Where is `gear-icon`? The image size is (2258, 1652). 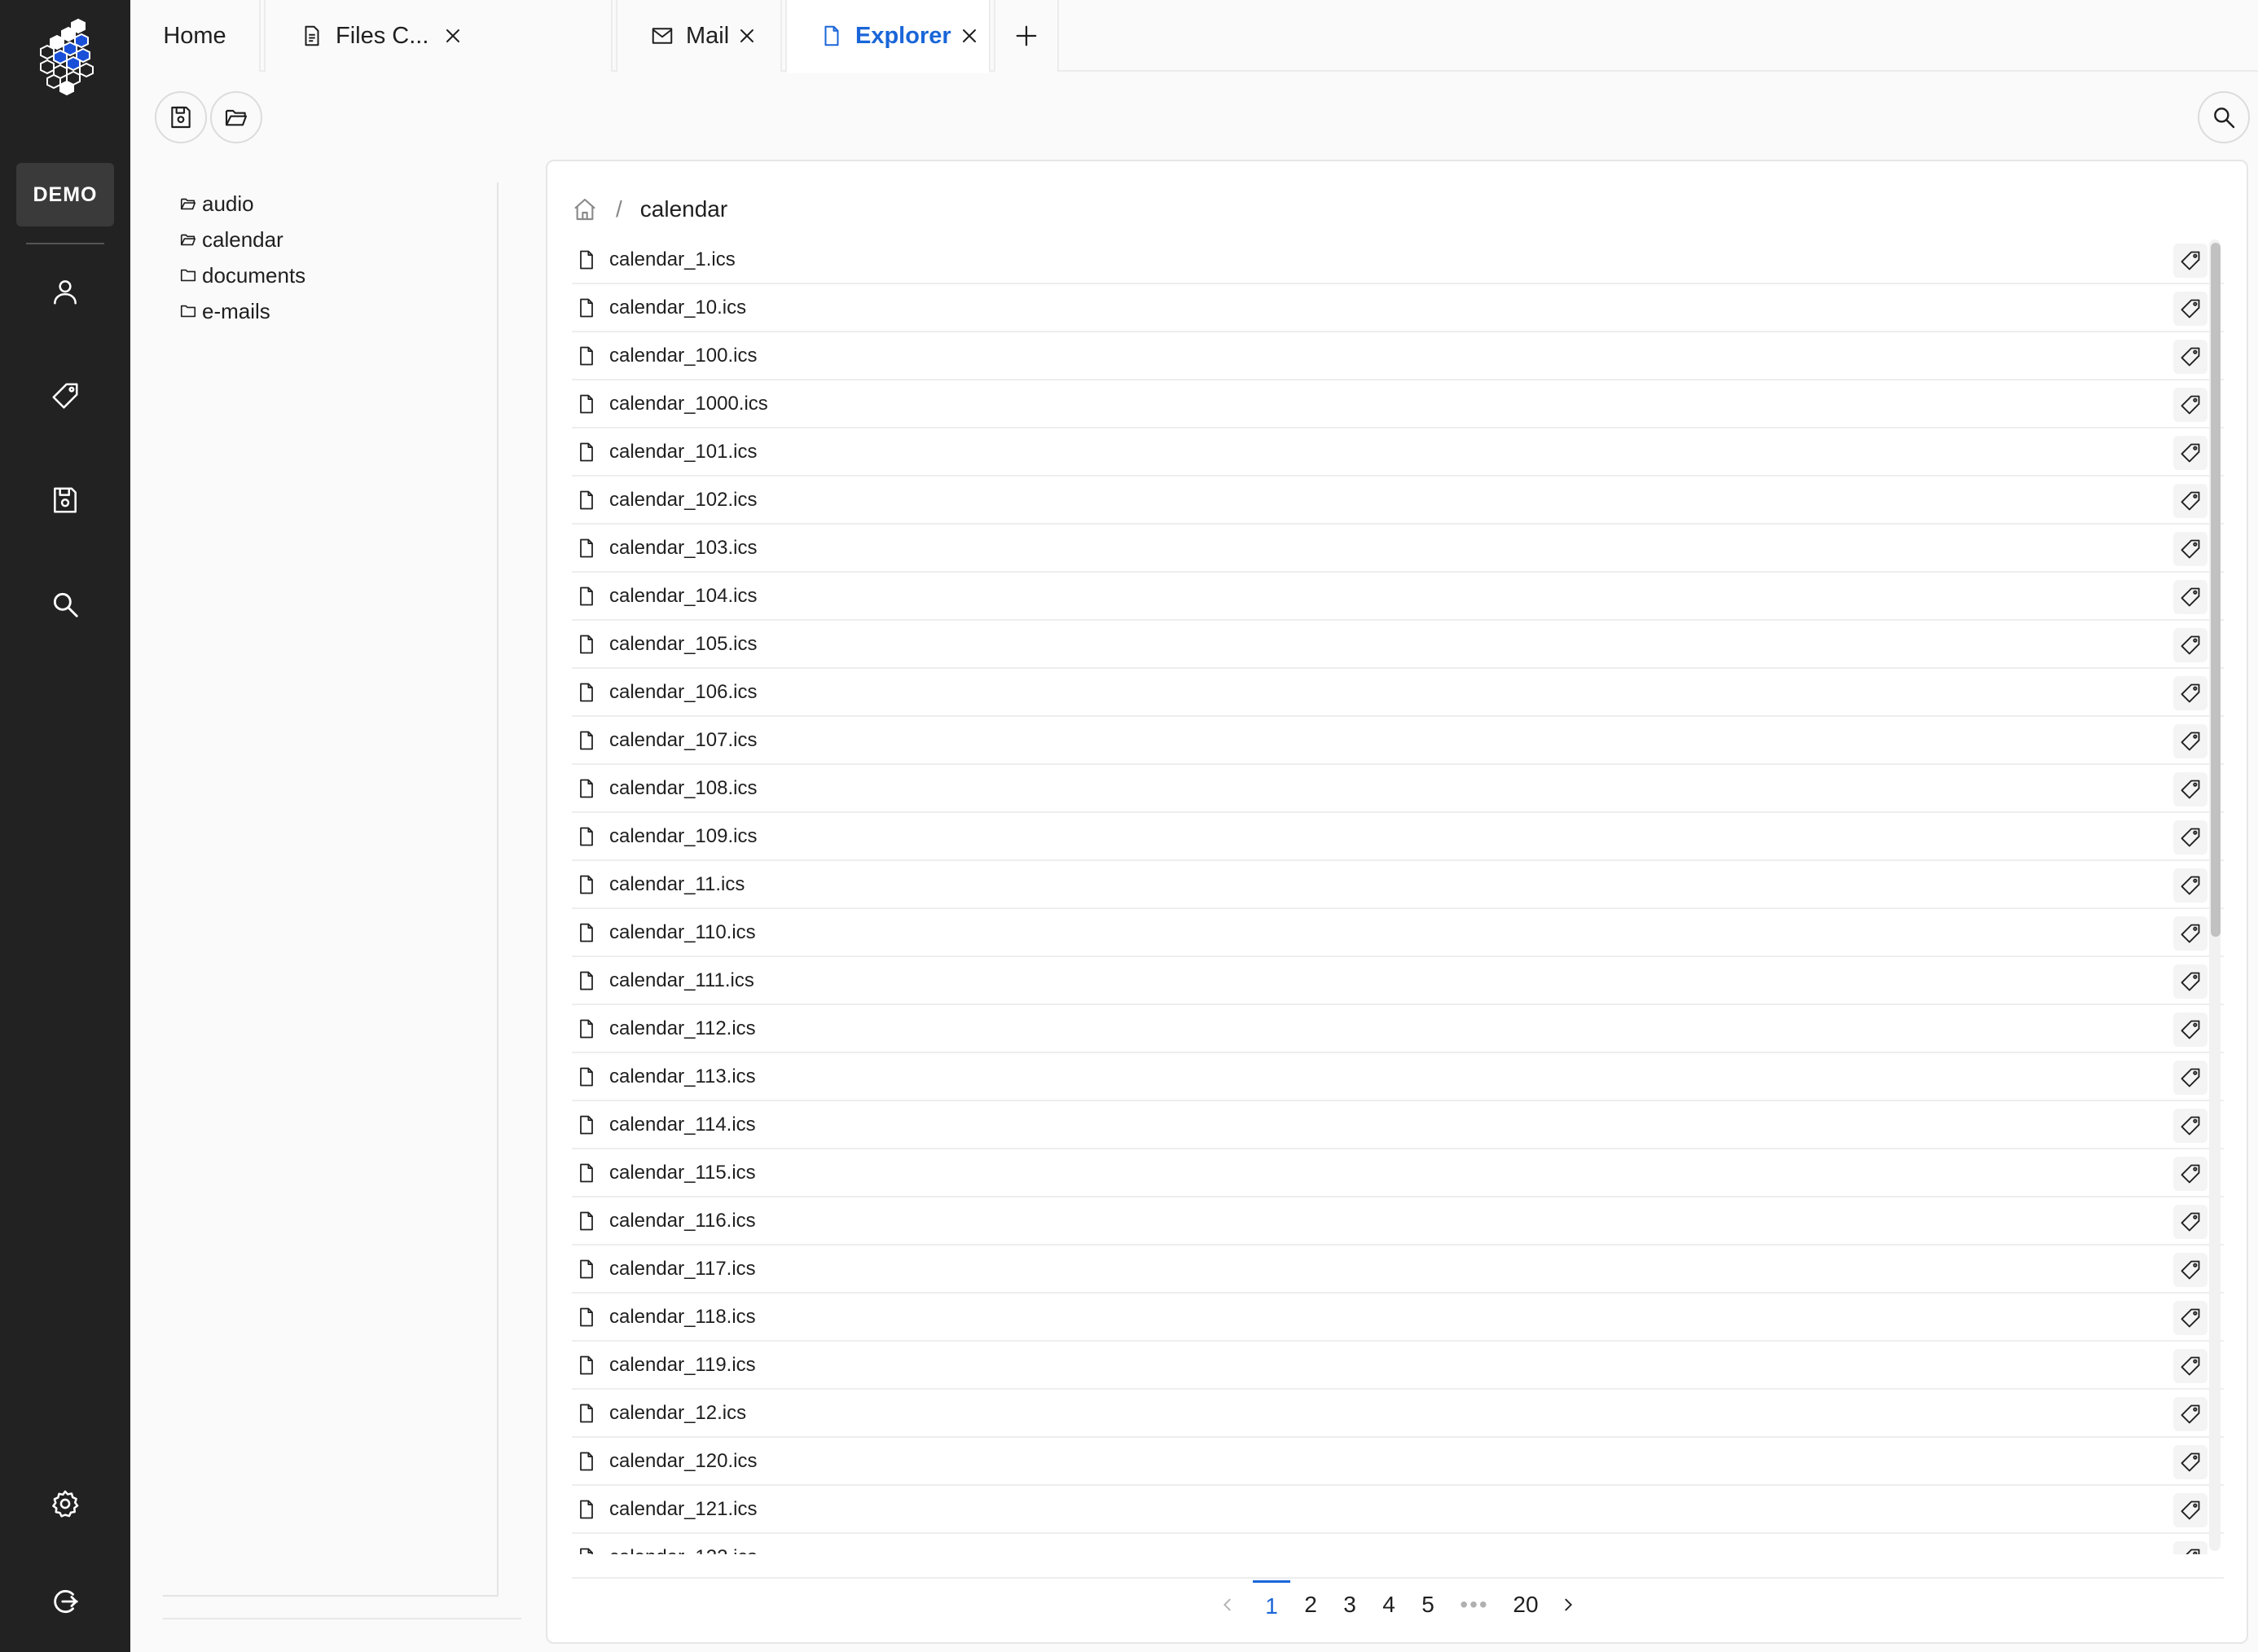
gear-icon is located at coordinates (65, 1503).